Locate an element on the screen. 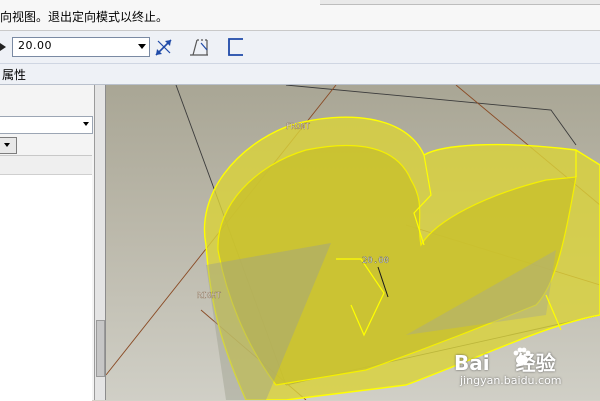  taper-icon is located at coordinates (199, 47).